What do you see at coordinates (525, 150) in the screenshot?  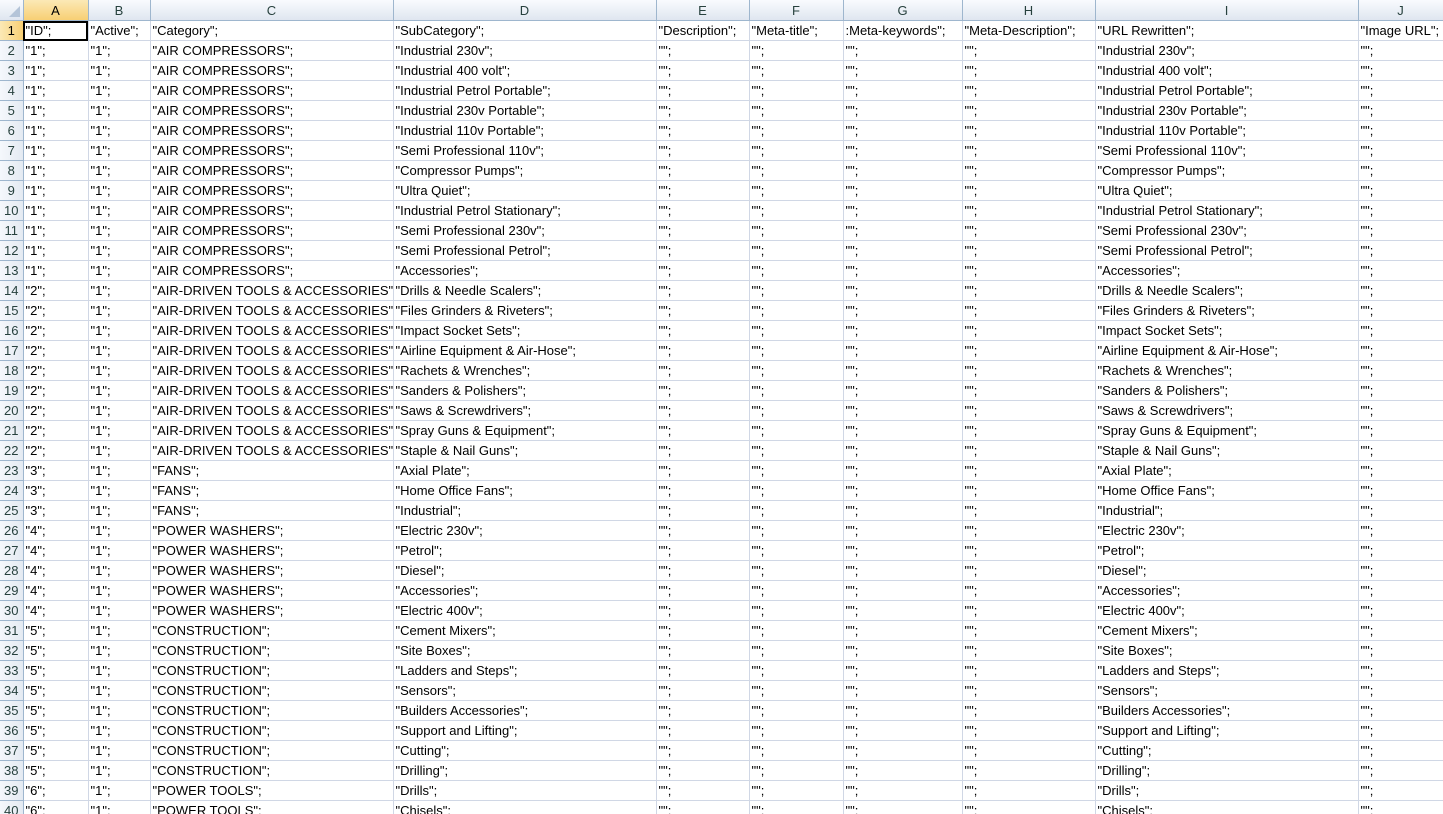 I see `cell-d7: "Semi Professional 110v";` at bounding box center [525, 150].